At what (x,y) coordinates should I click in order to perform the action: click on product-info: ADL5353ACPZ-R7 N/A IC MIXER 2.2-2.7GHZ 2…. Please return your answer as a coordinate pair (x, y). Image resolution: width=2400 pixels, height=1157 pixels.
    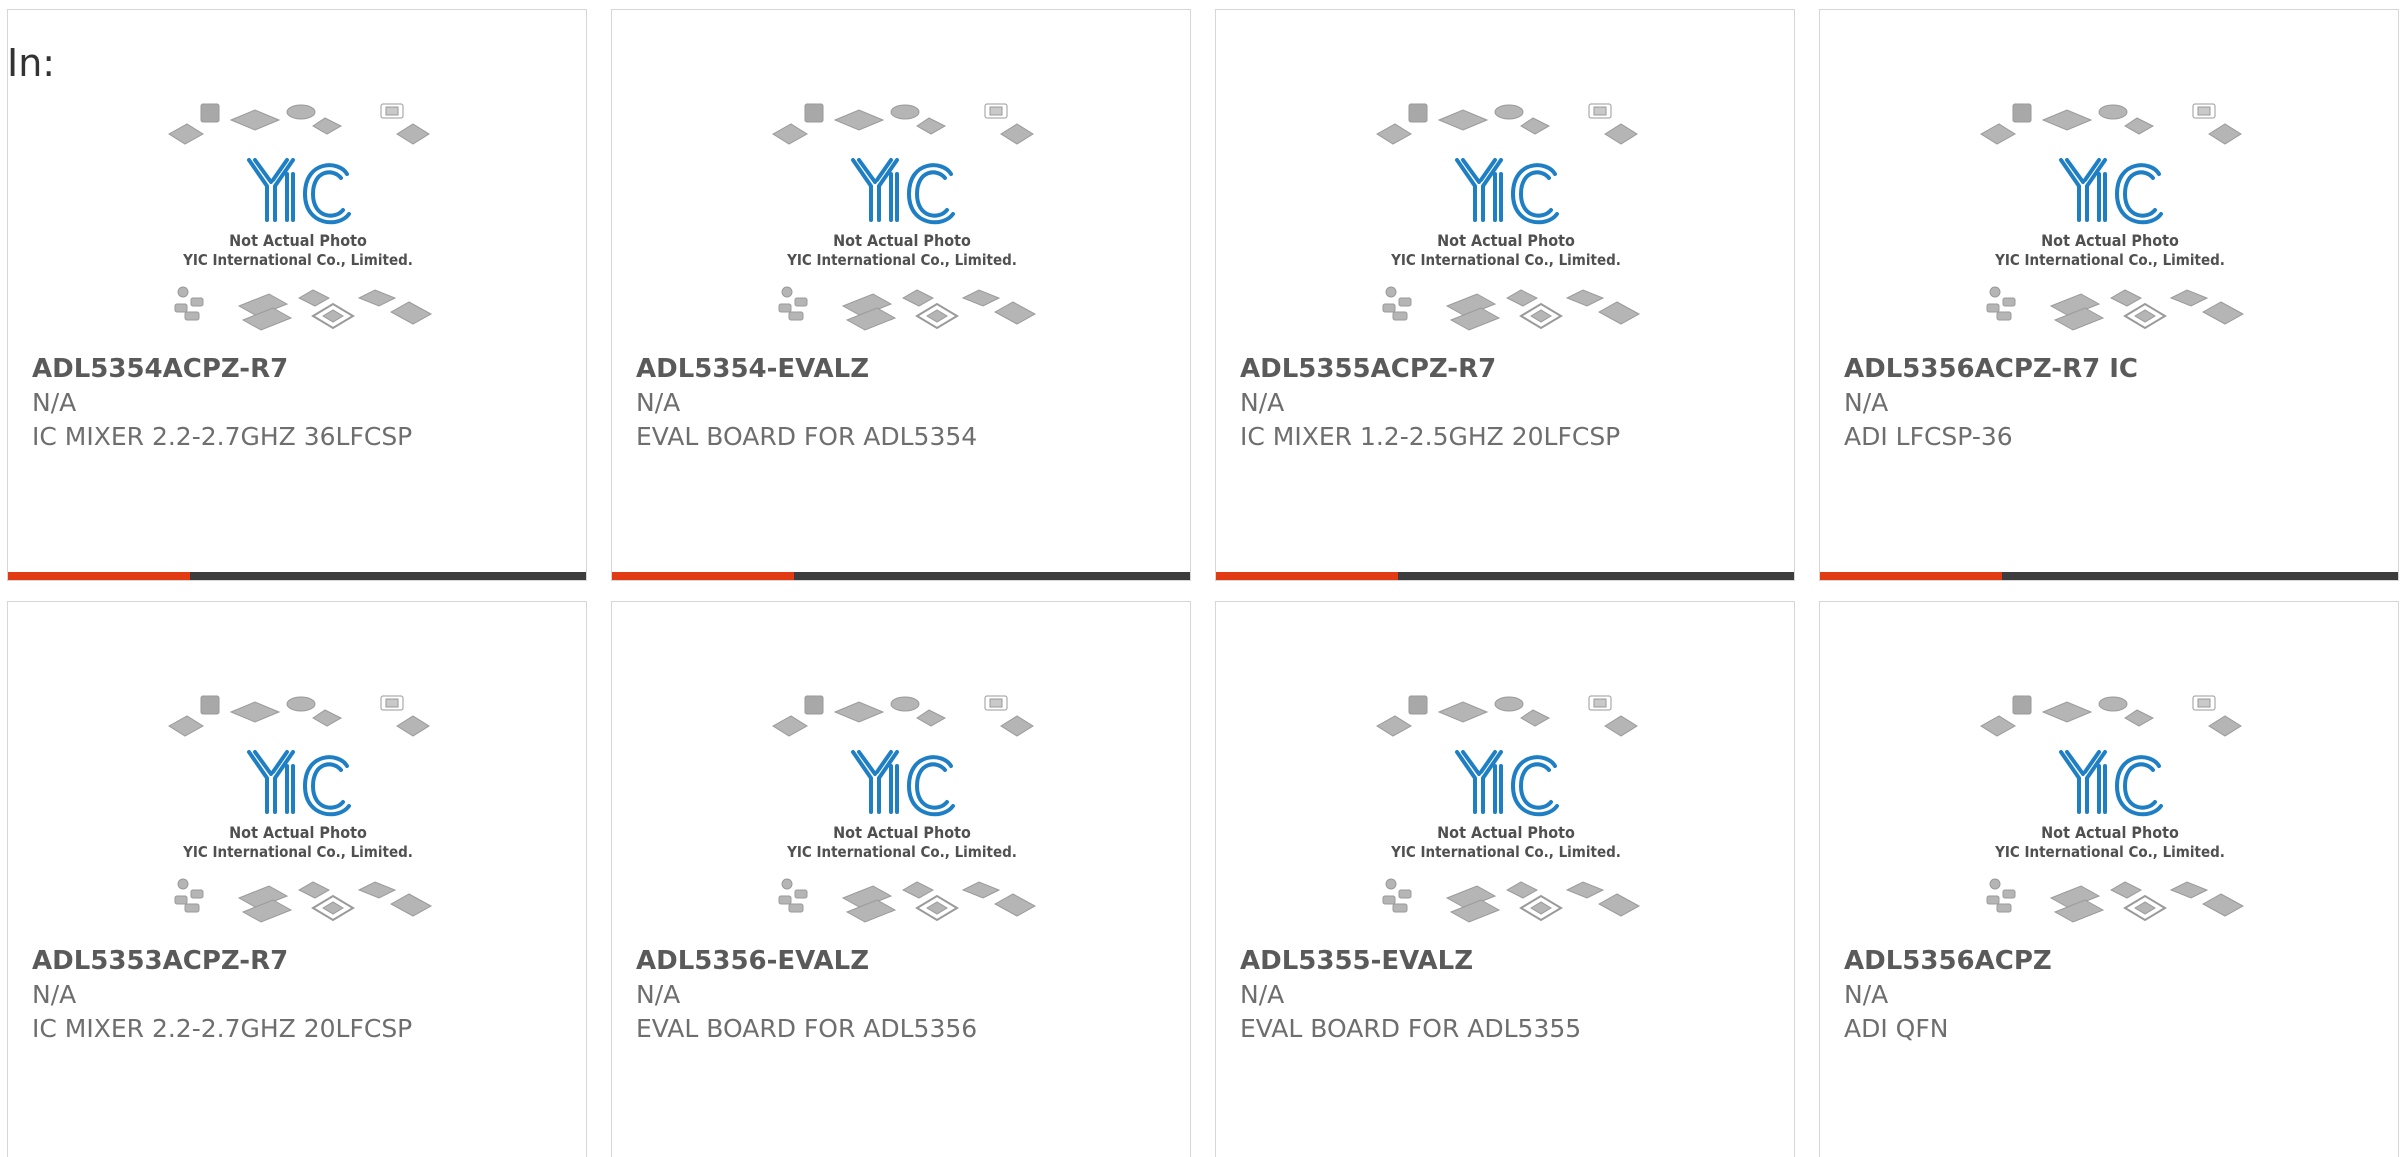
    Looking at the image, I should click on (304, 995).